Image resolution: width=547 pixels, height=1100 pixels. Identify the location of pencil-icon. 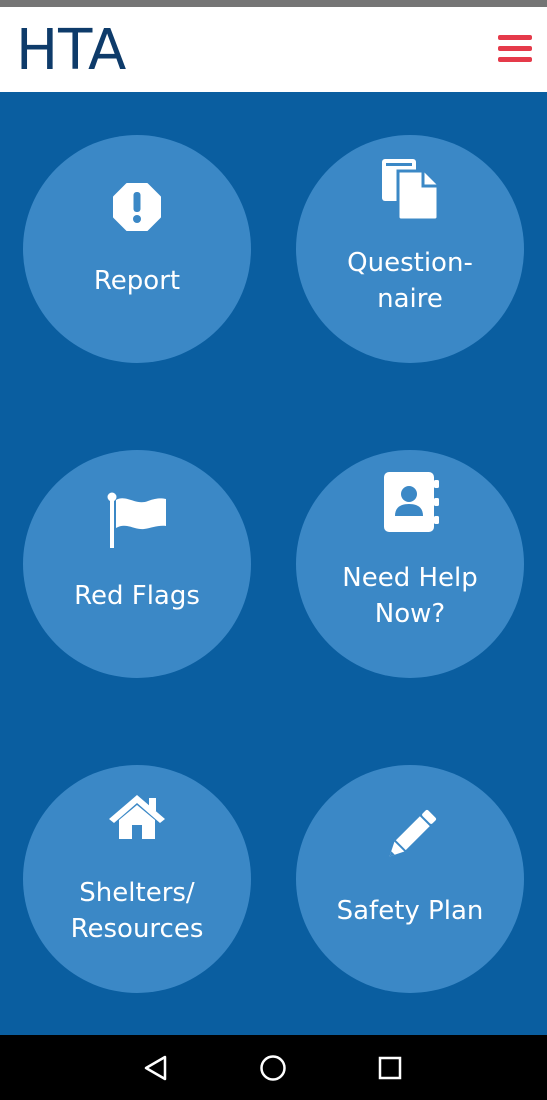
(413, 833).